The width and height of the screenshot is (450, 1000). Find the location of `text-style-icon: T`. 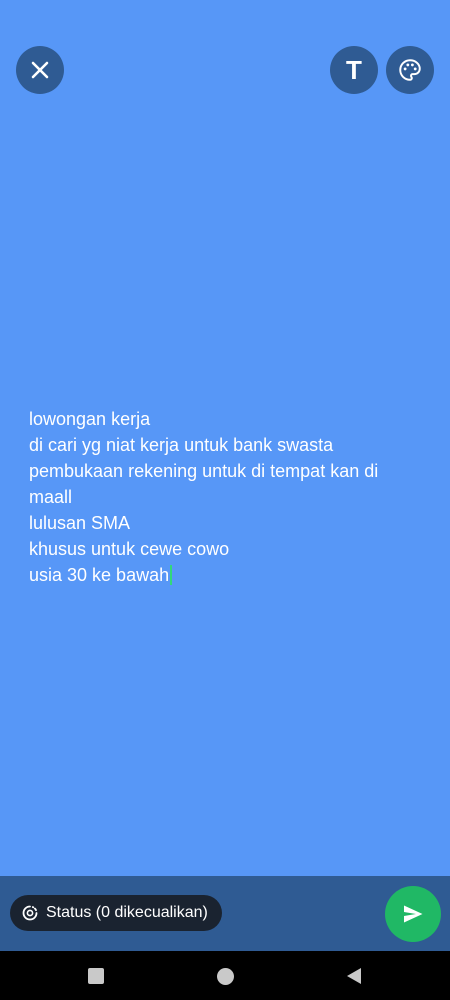

text-style-icon: T is located at coordinates (354, 70).